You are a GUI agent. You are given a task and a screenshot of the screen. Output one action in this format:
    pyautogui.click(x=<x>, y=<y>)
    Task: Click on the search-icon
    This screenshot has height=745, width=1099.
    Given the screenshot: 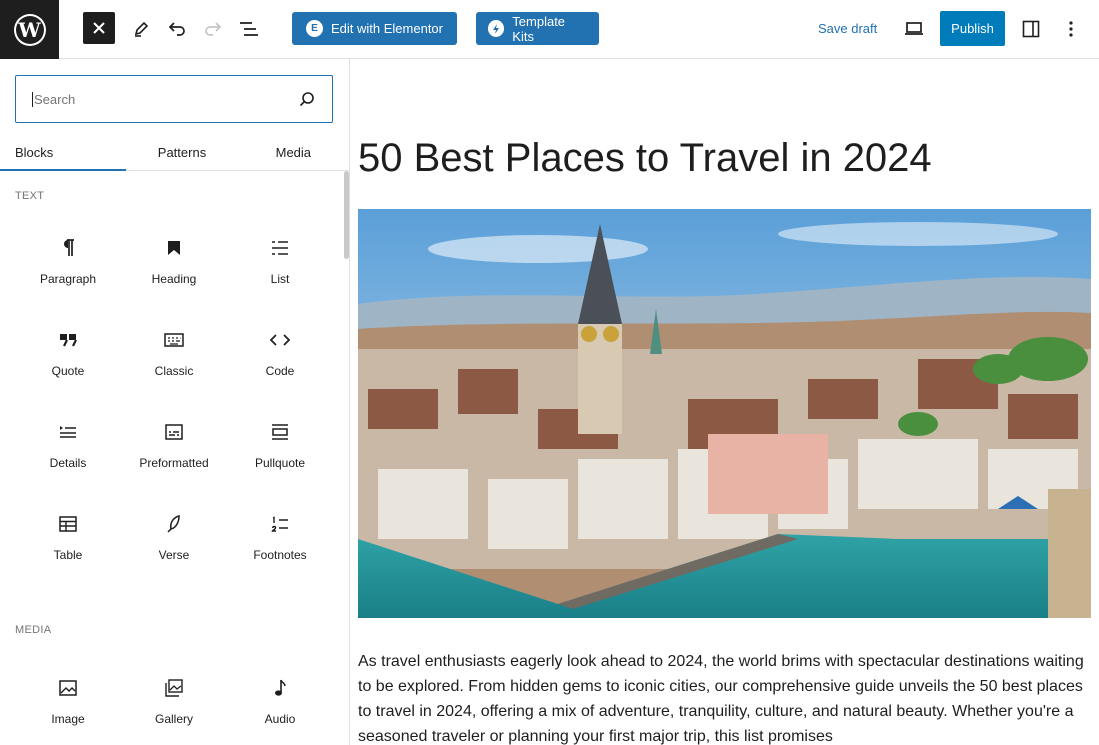 What is the action you would take?
    pyautogui.click(x=307, y=99)
    